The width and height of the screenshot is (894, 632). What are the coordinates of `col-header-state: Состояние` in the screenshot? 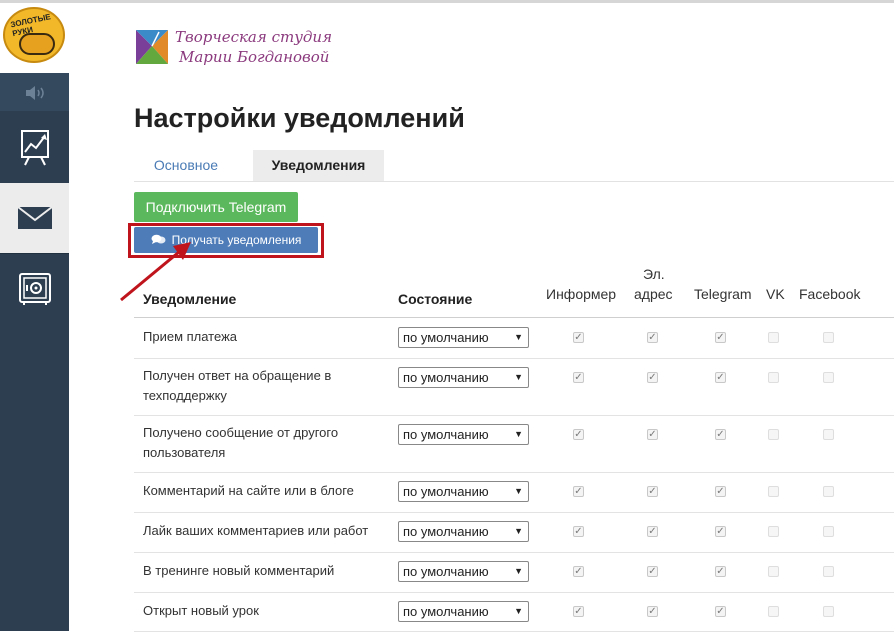 It's located at (435, 299).